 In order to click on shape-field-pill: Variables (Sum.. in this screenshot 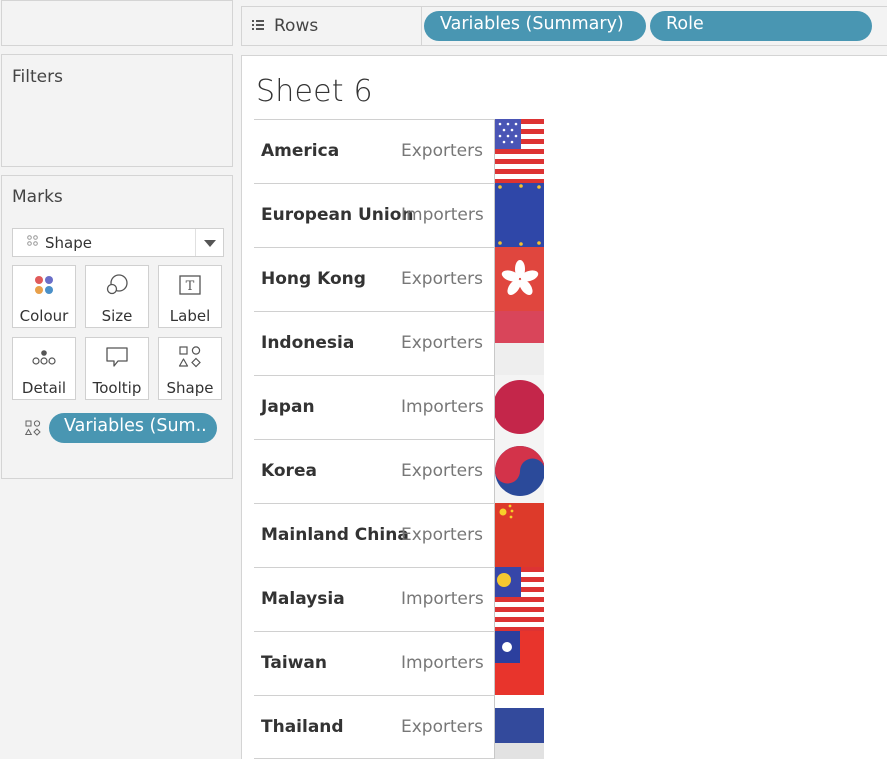, I will do `click(133, 428)`.